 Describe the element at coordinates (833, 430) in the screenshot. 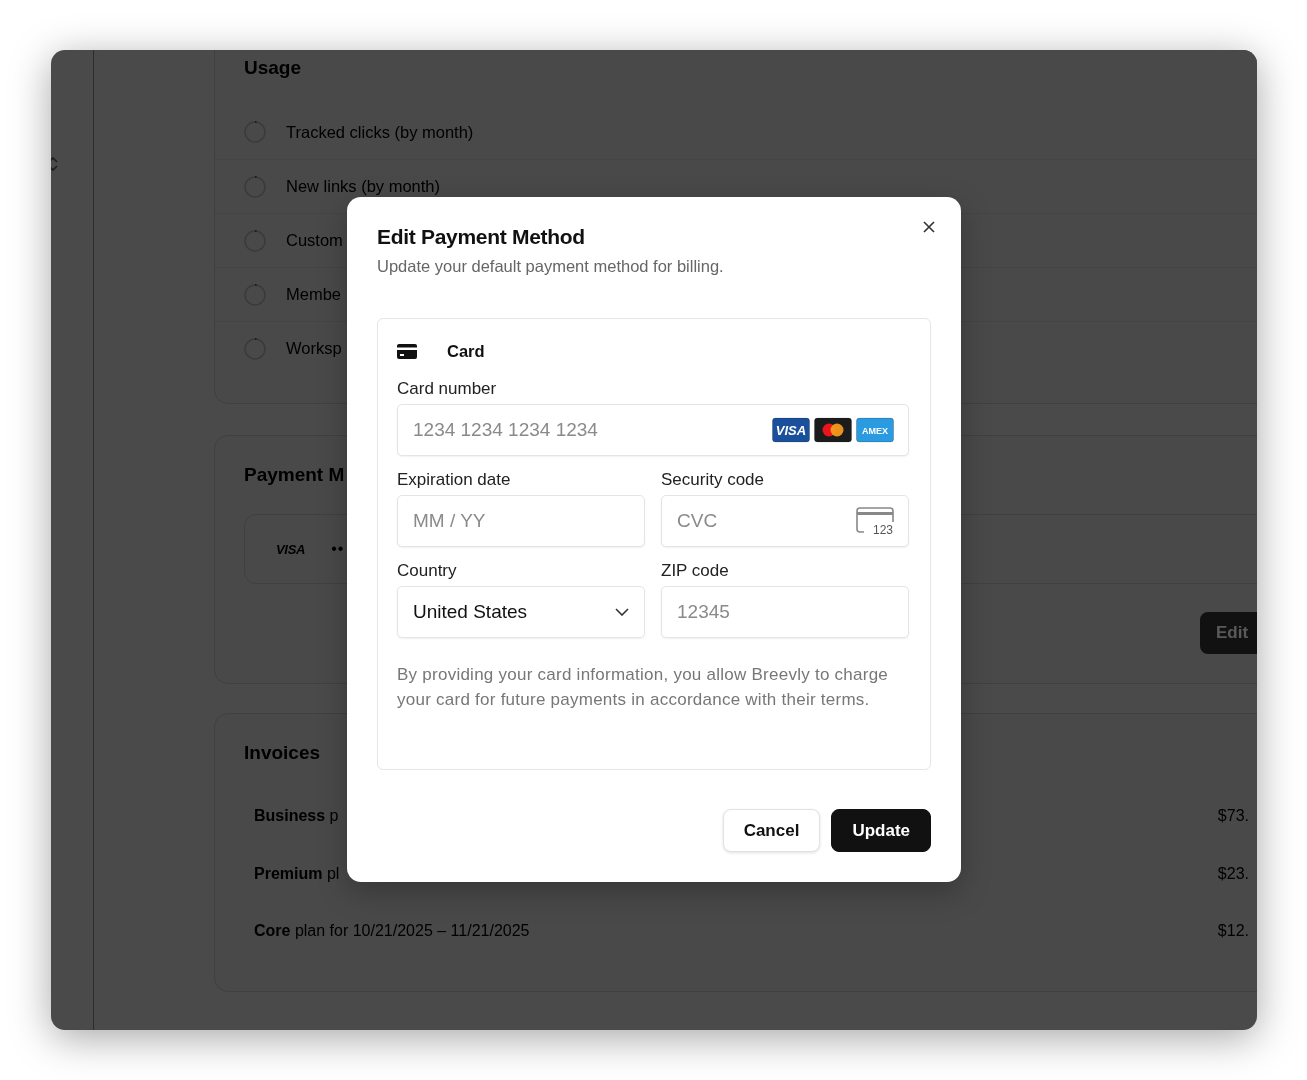

I see `mastercard-logo` at that location.